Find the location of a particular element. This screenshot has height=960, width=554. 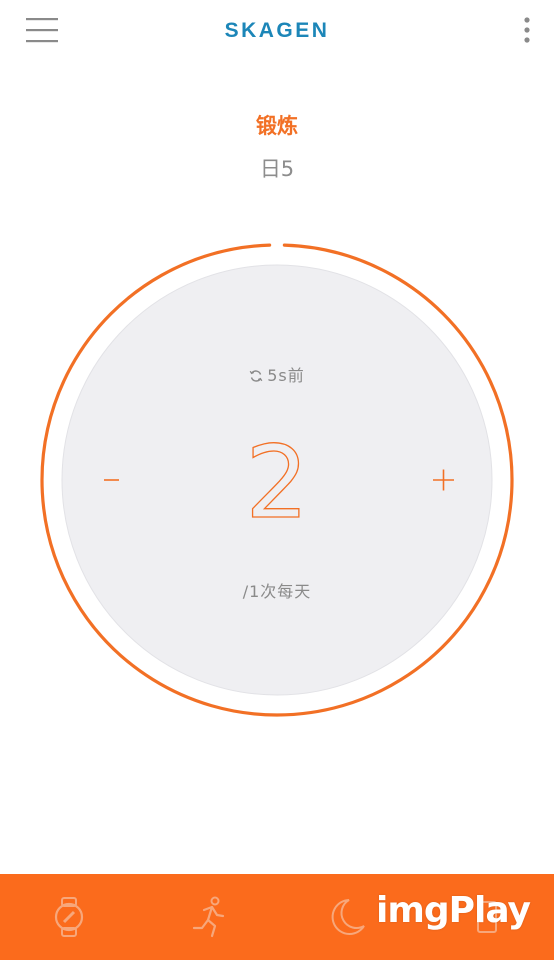

sync-icon is located at coordinates (256, 377).